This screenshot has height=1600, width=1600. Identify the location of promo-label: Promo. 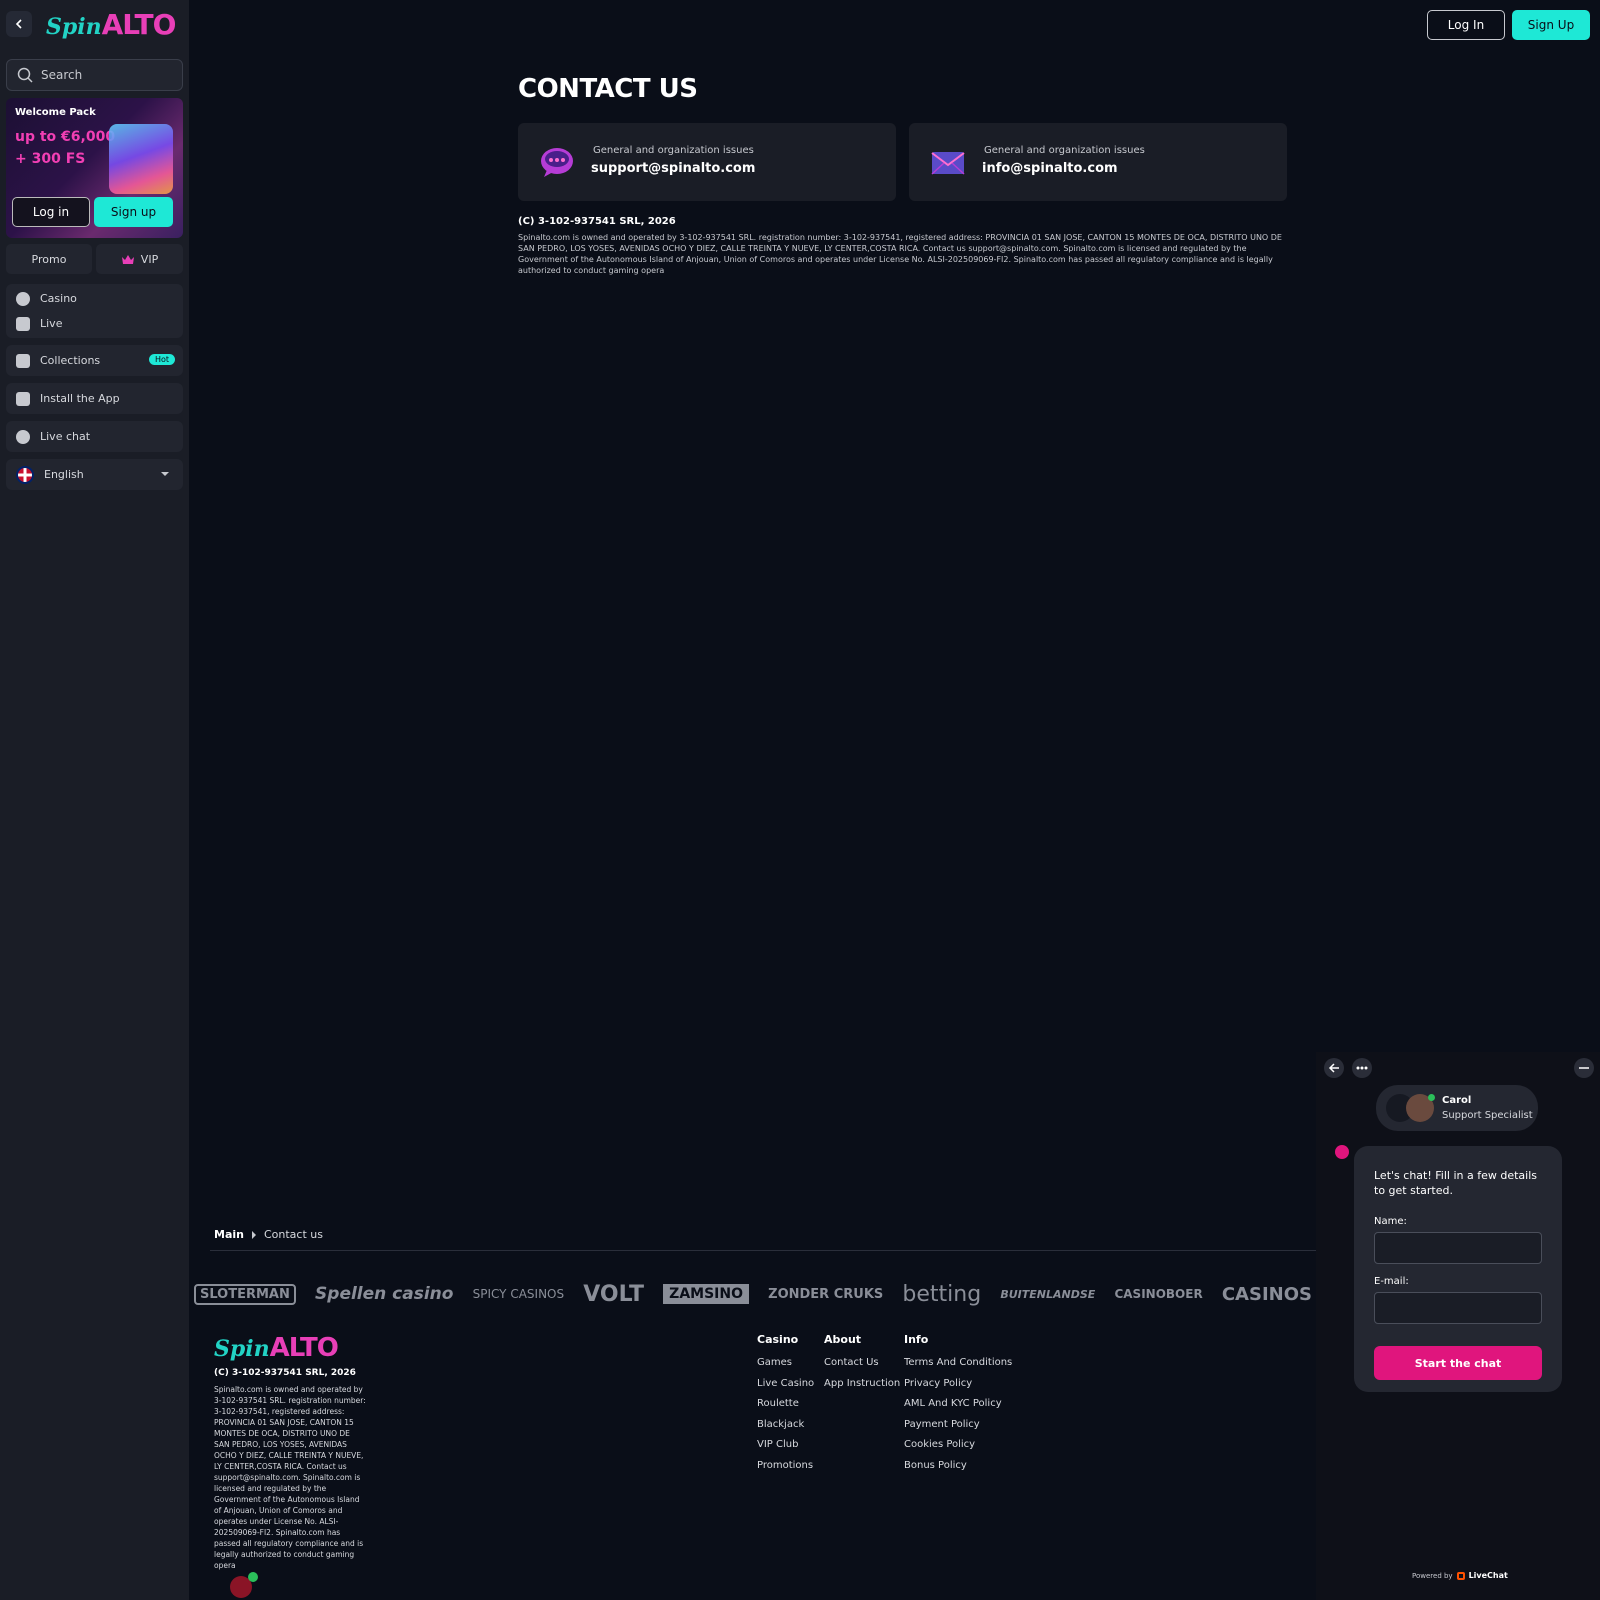
(49, 259).